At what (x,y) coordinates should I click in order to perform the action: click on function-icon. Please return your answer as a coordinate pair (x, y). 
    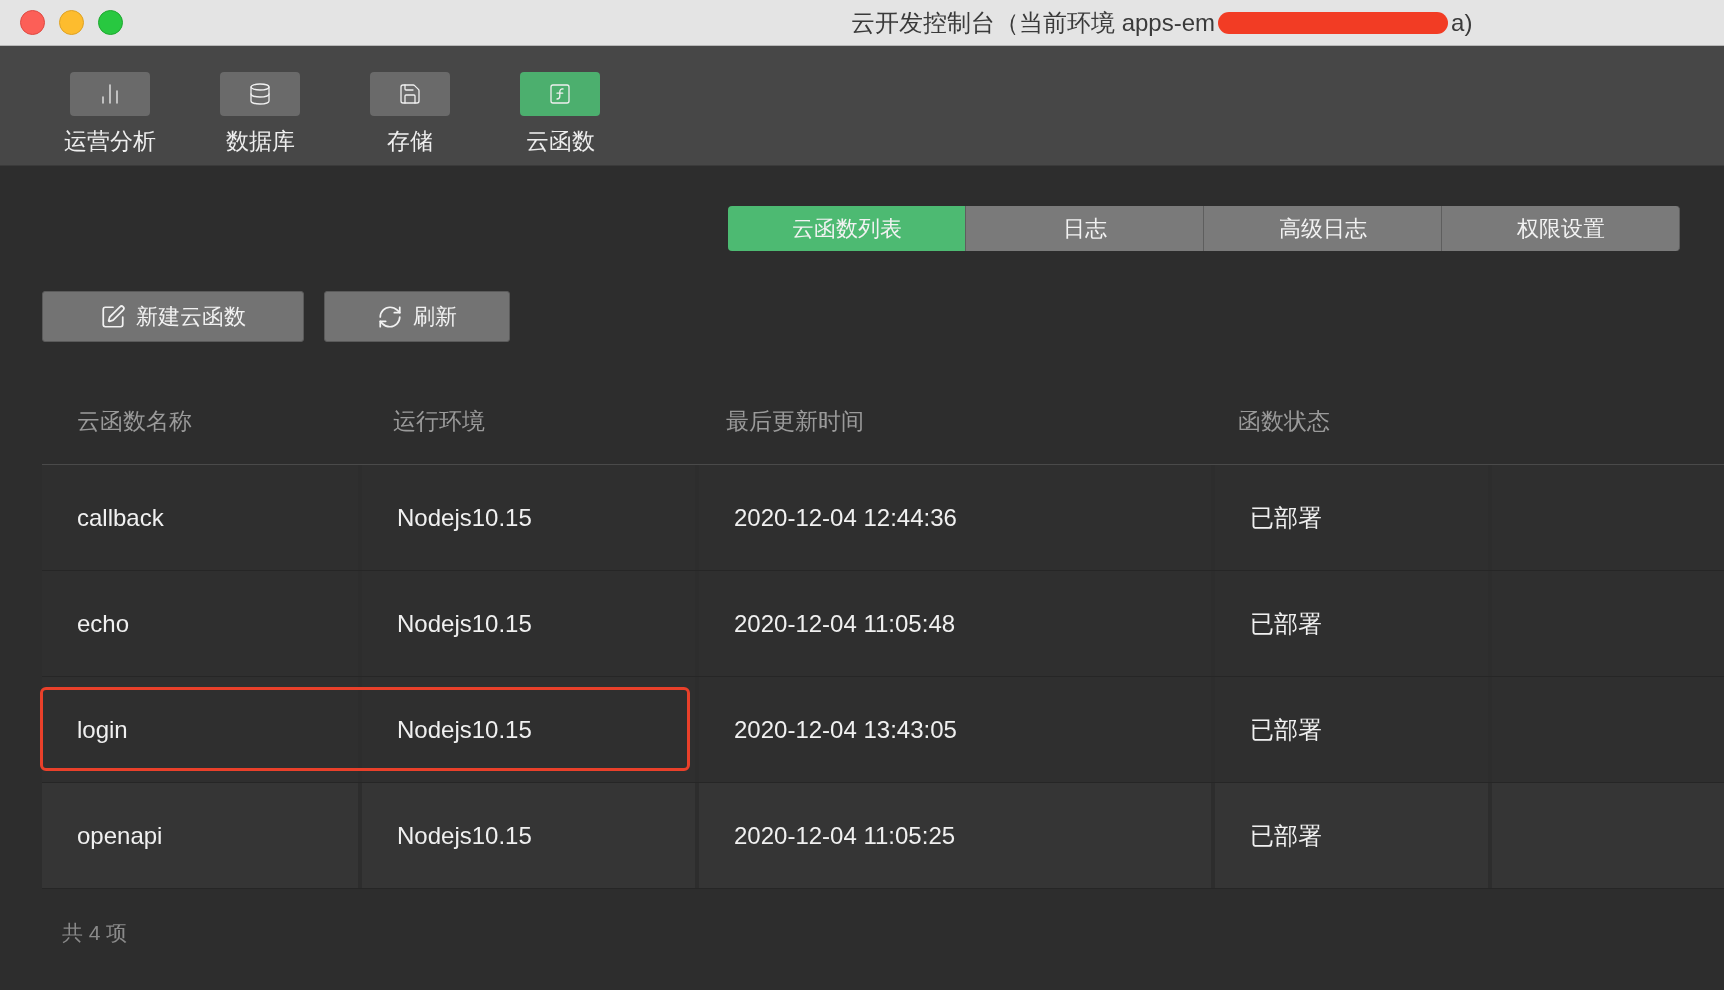
    Looking at the image, I should click on (560, 94).